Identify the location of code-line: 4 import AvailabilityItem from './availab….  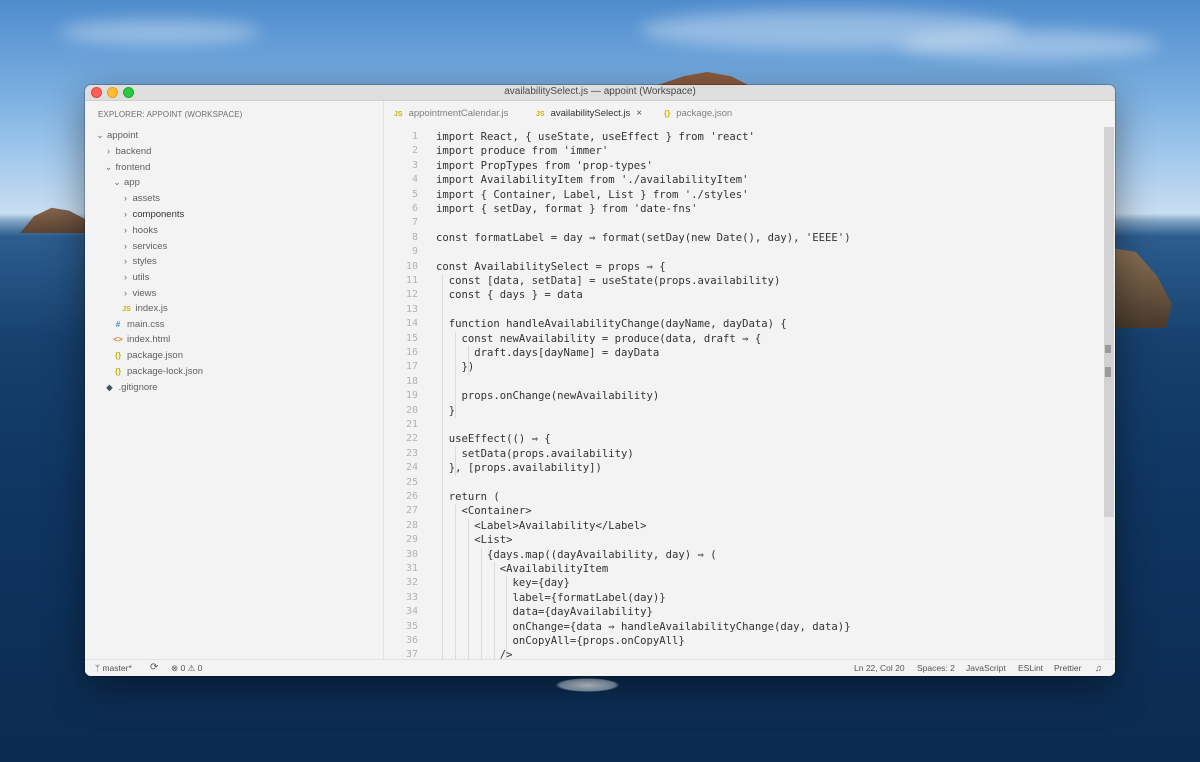
(749, 180).